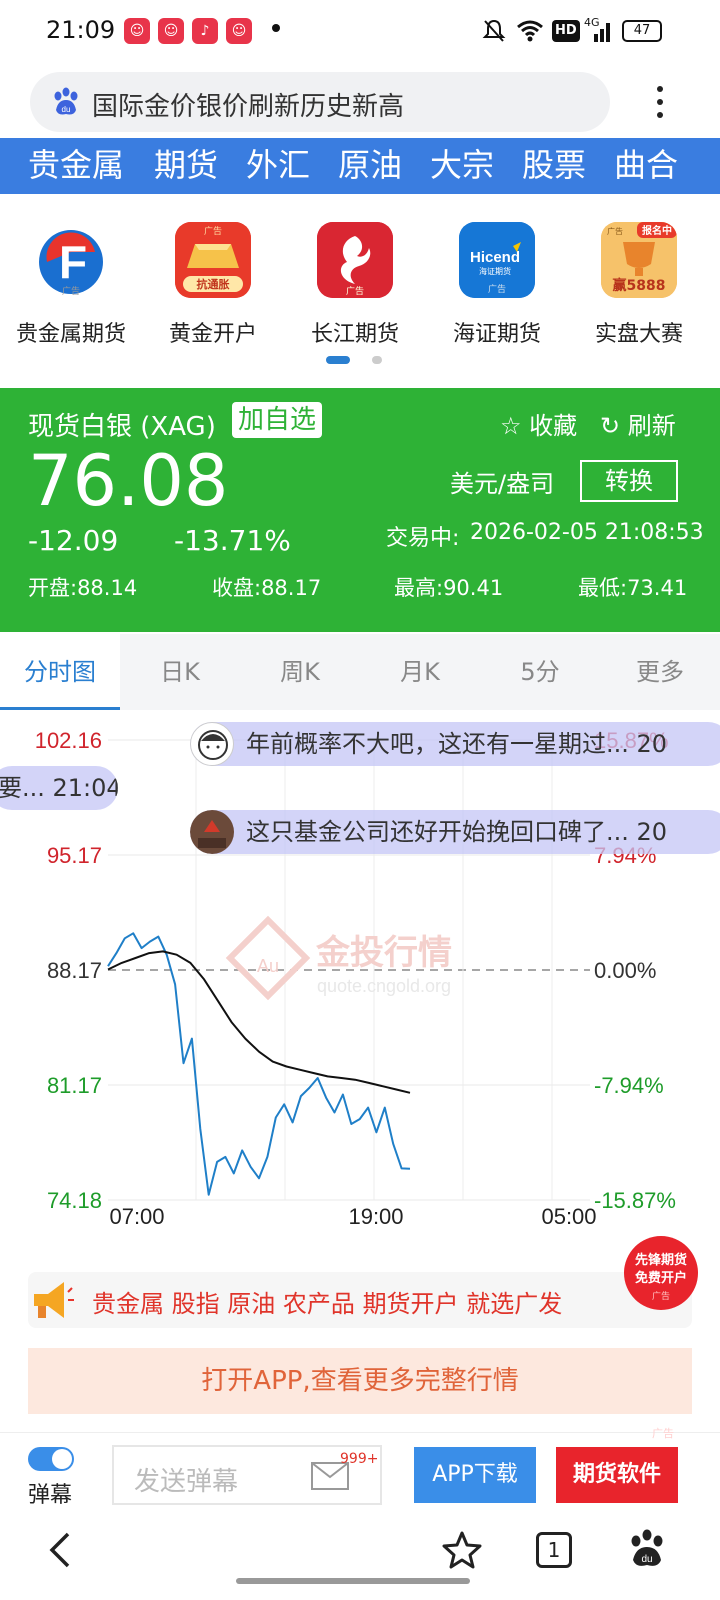 The image size is (720, 1600). I want to click on ad-item: 股指, so click(195, 1304).